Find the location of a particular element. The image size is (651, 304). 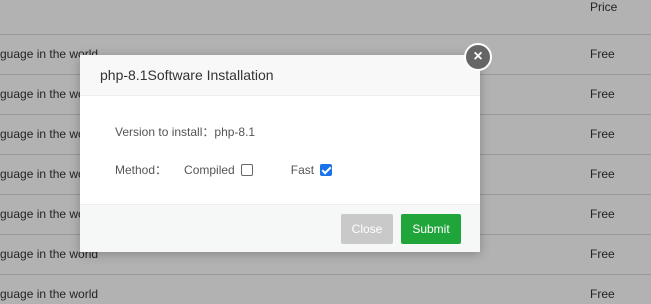

method-label: Method： is located at coordinates (141, 170).